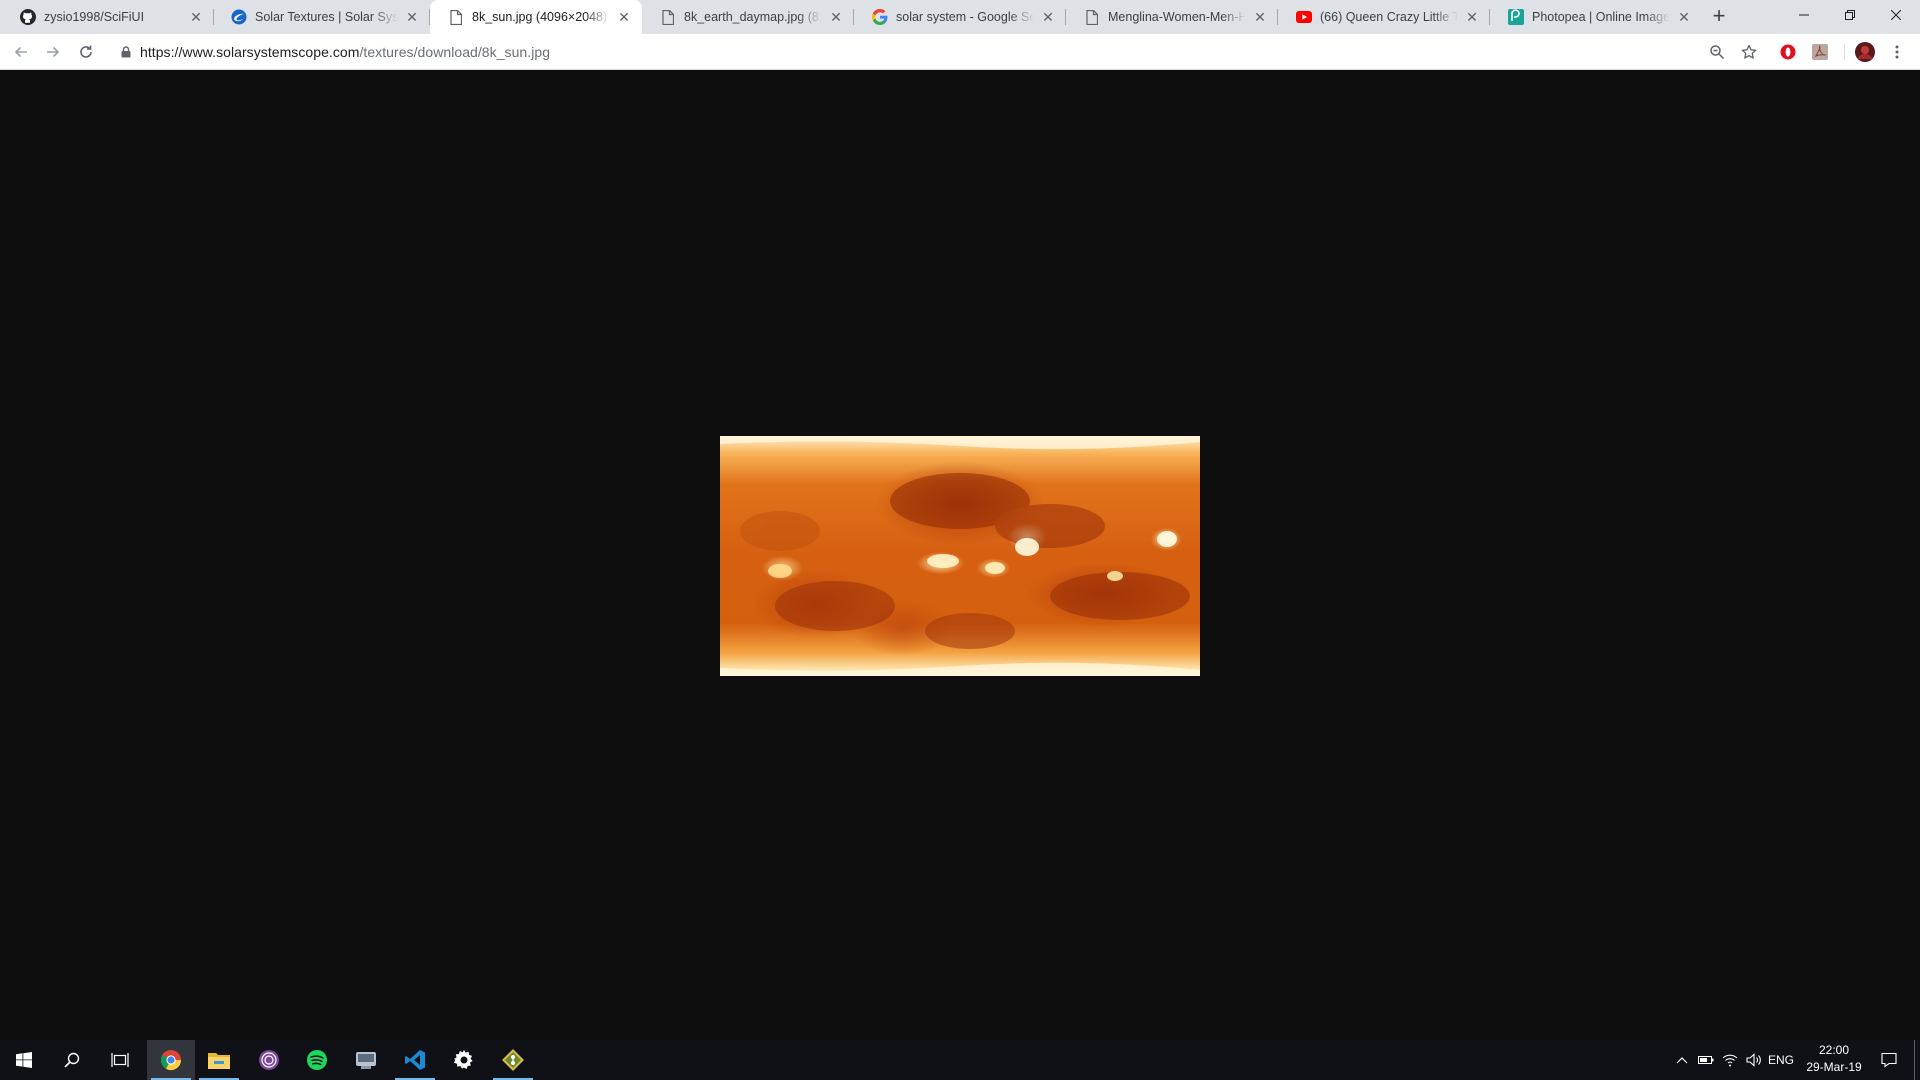 This screenshot has width=1920, height=1080. I want to click on tab-photopea: Photopea | Online Image Editor ✕, so click(1596, 17).